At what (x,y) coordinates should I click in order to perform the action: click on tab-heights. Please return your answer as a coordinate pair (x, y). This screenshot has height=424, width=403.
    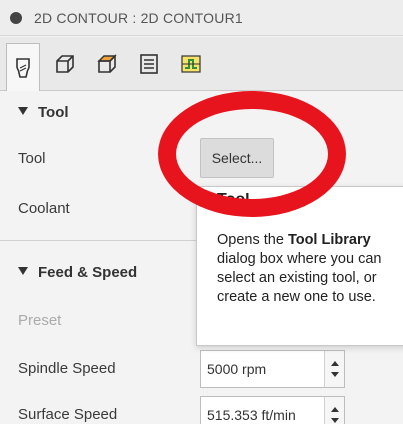
    Looking at the image, I should click on (107, 64).